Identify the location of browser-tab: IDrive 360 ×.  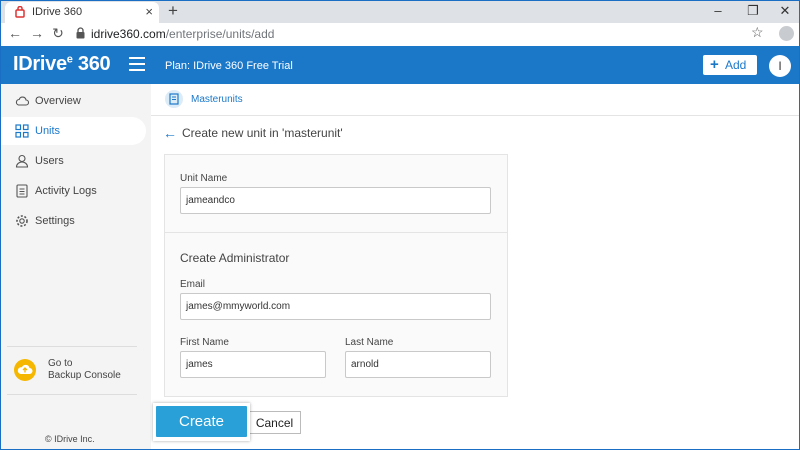
(82, 12).